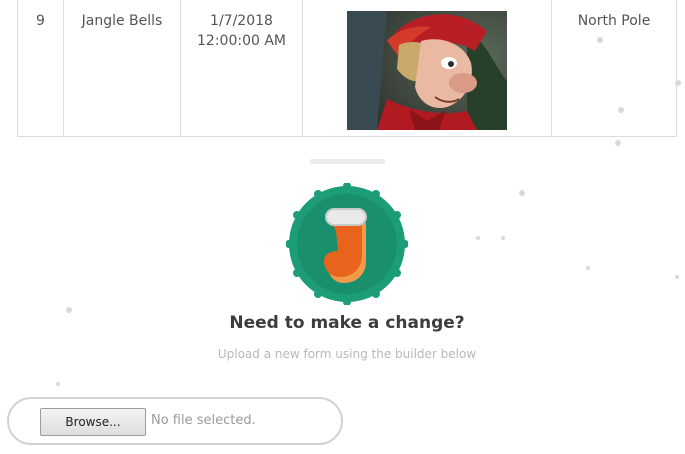  I want to click on file-upload-field: Browse... No file selected., so click(175, 421).